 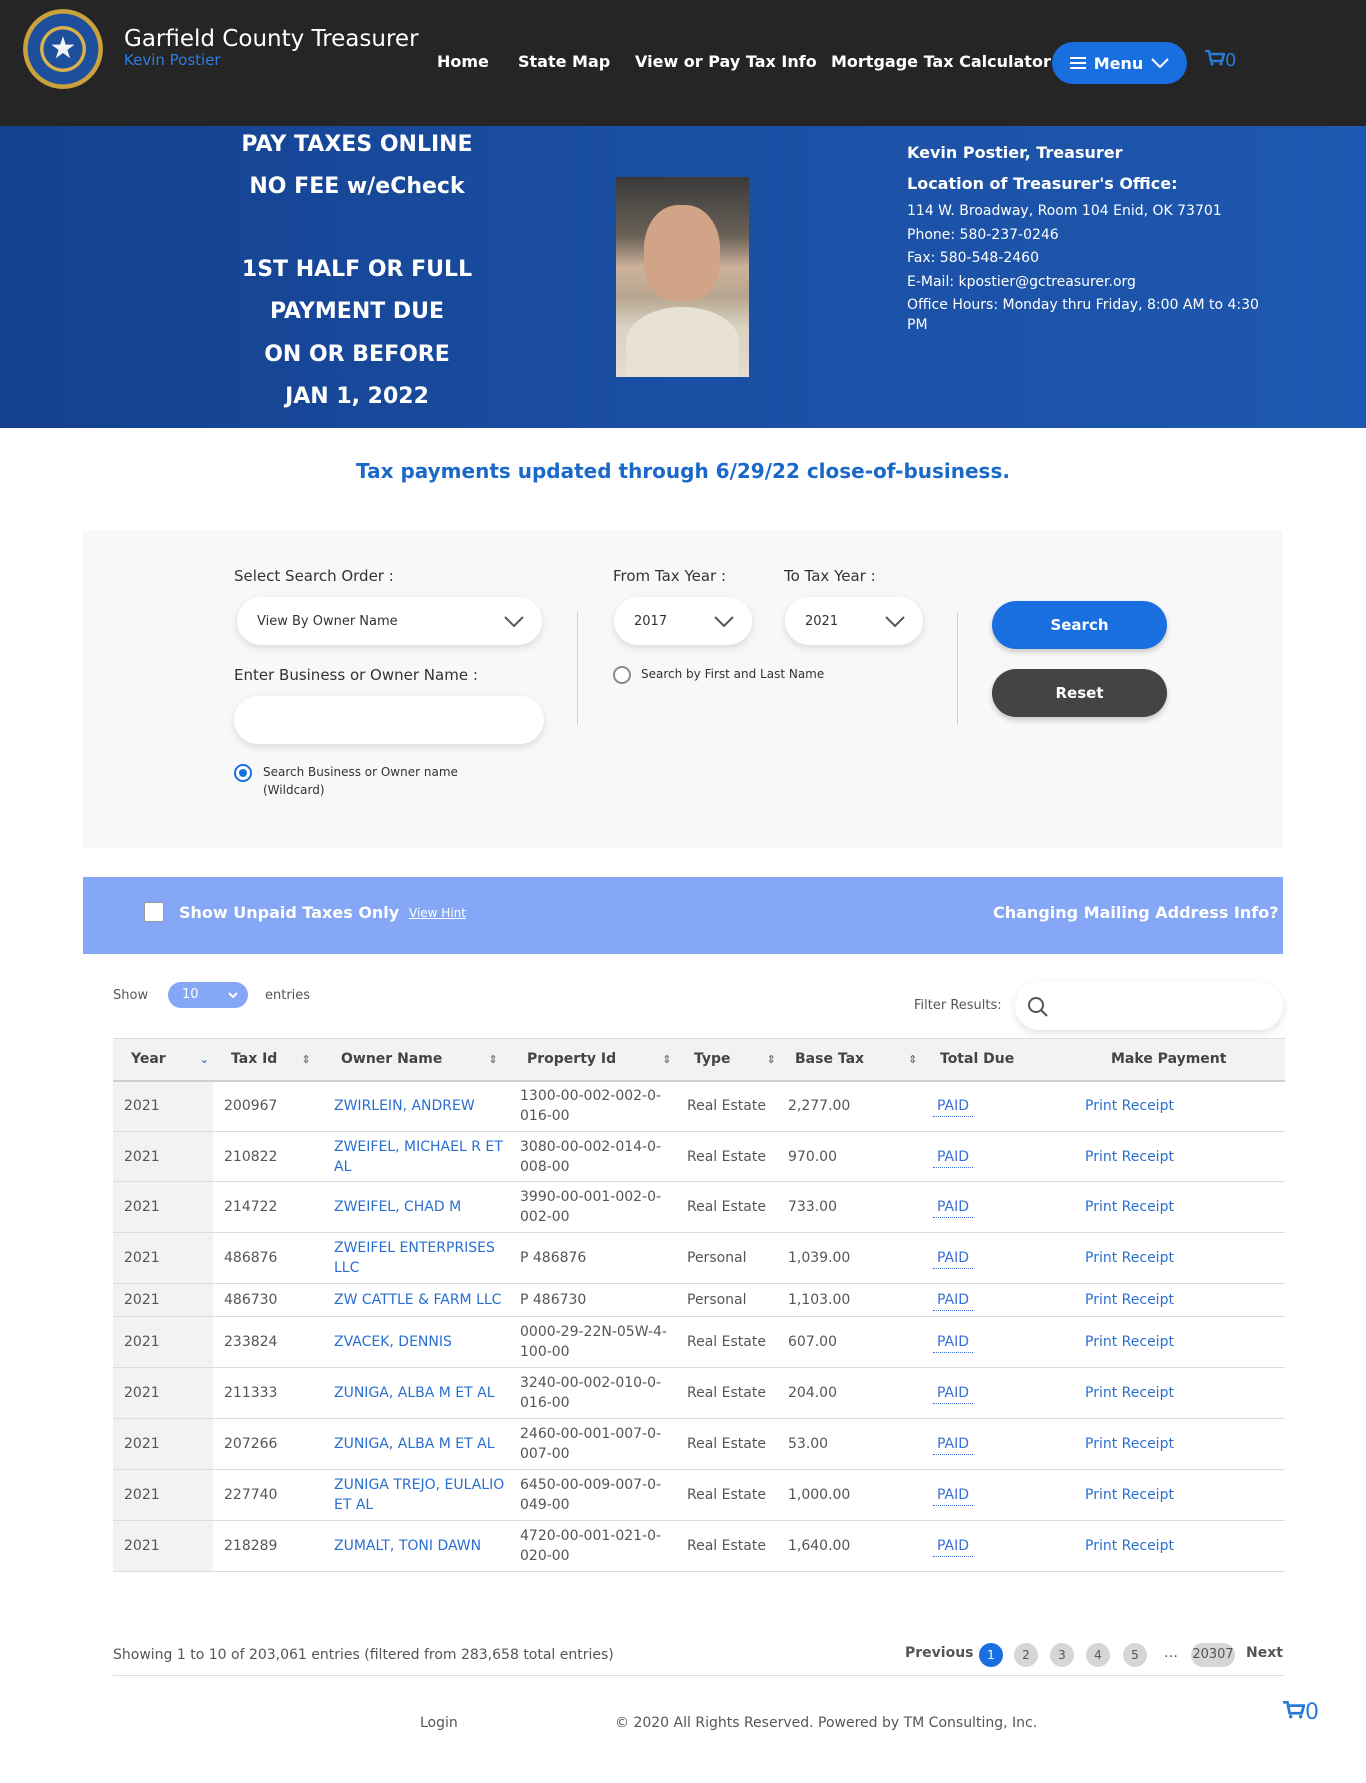 I want to click on promo-line: PAYMENT DUE, so click(x=357, y=311).